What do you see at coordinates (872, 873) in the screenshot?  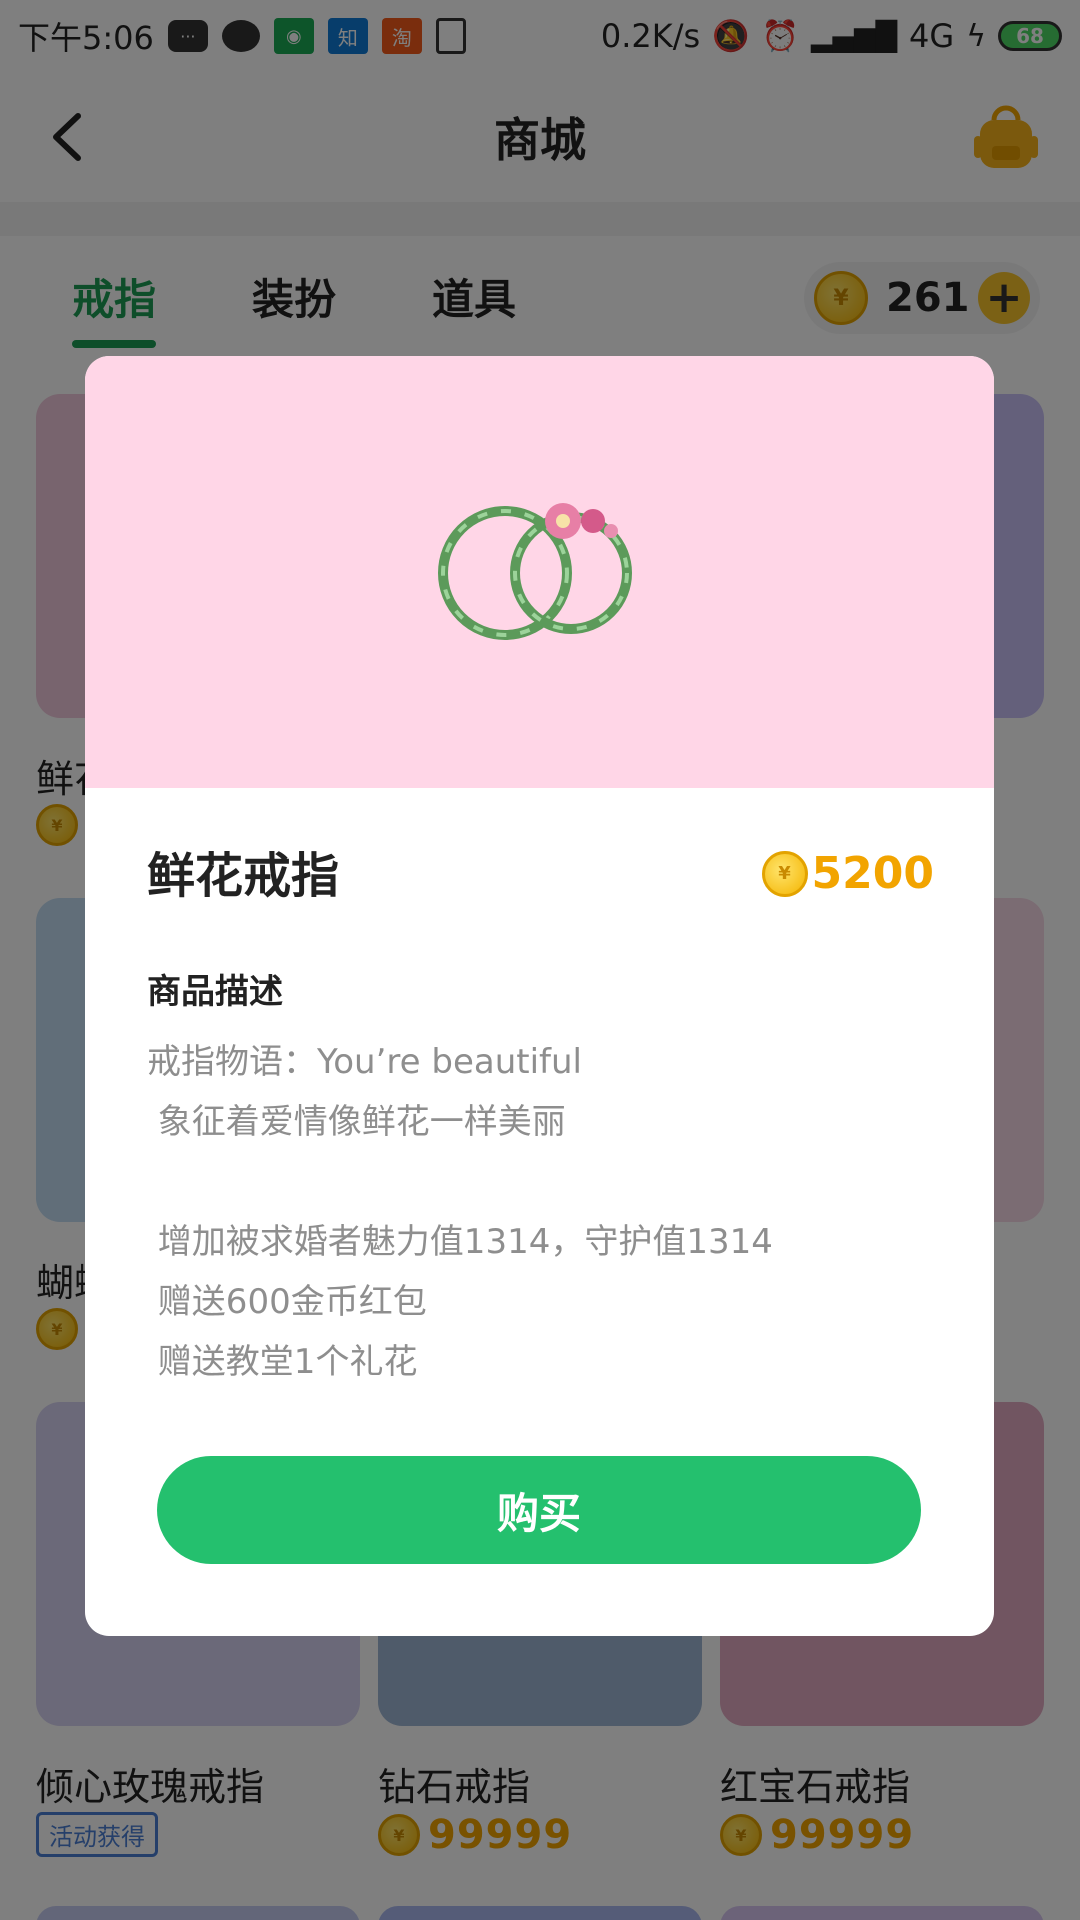 I see `price-value: 5200` at bounding box center [872, 873].